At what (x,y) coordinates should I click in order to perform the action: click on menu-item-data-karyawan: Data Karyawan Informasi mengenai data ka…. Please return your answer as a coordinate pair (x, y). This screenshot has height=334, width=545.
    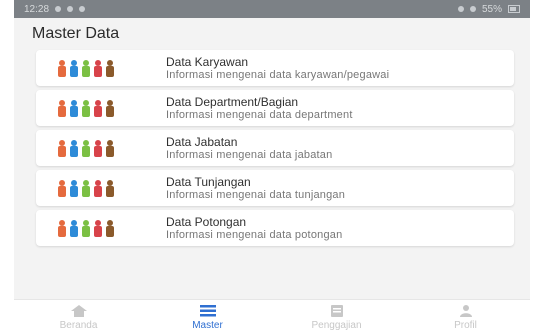
    Looking at the image, I should click on (275, 68).